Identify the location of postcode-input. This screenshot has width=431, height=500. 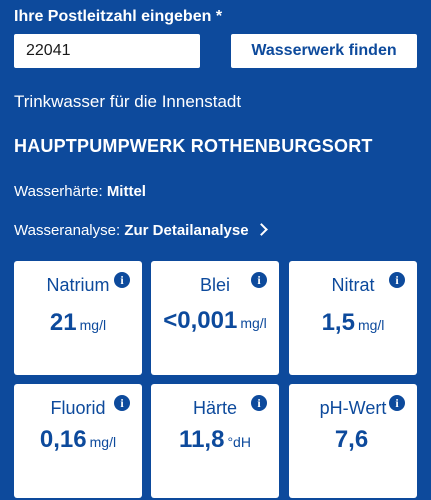
(107, 51).